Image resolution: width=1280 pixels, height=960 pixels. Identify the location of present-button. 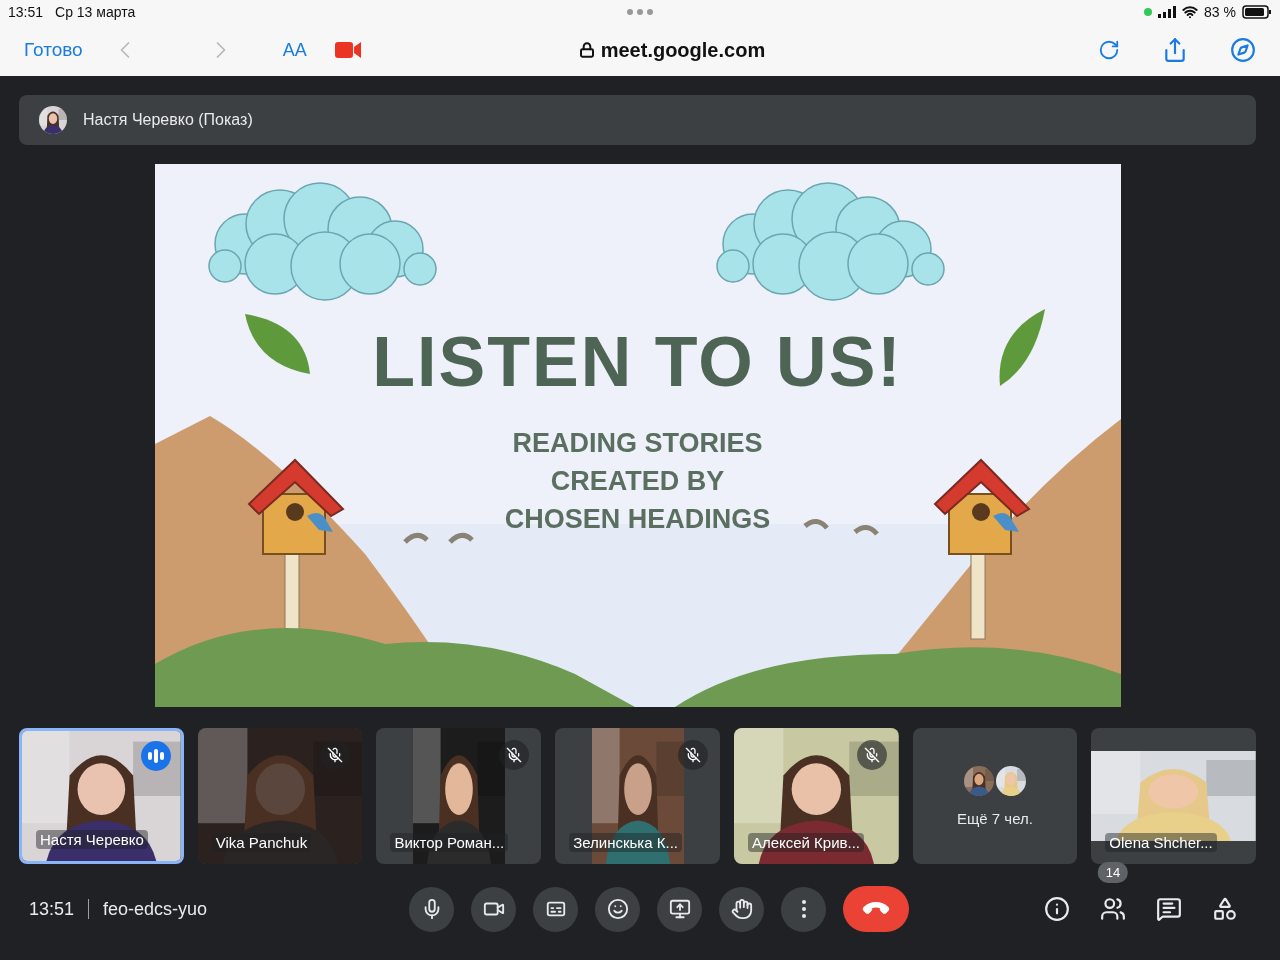
(679, 909).